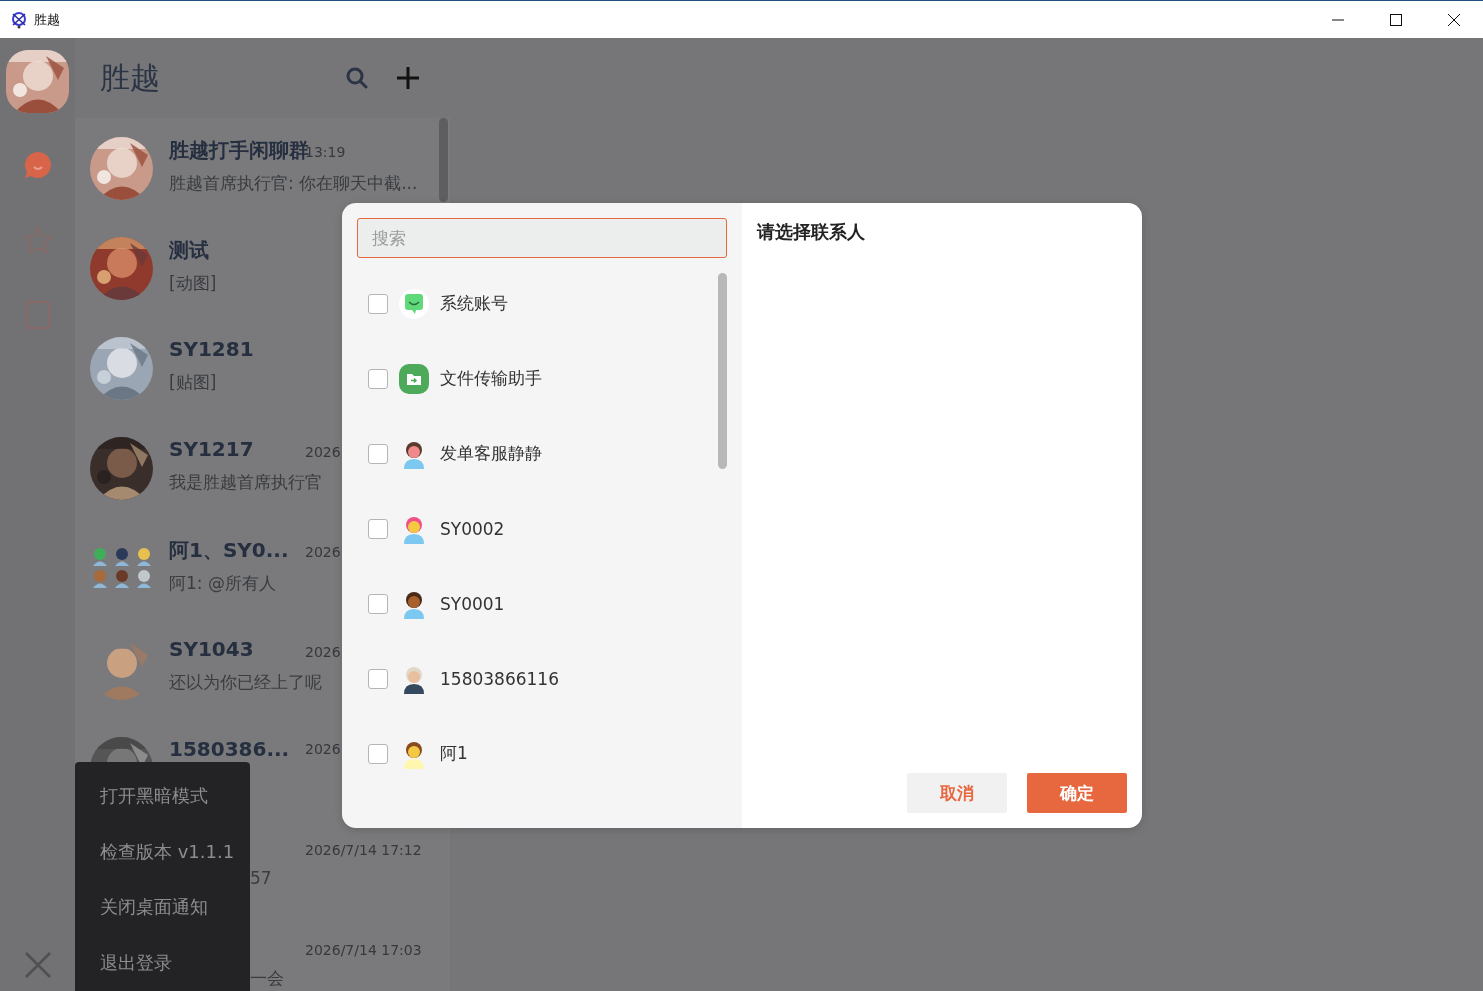 Image resolution: width=1483 pixels, height=991 pixels. Describe the element at coordinates (542, 238) in the screenshot. I see `search-field: 搜索` at that location.